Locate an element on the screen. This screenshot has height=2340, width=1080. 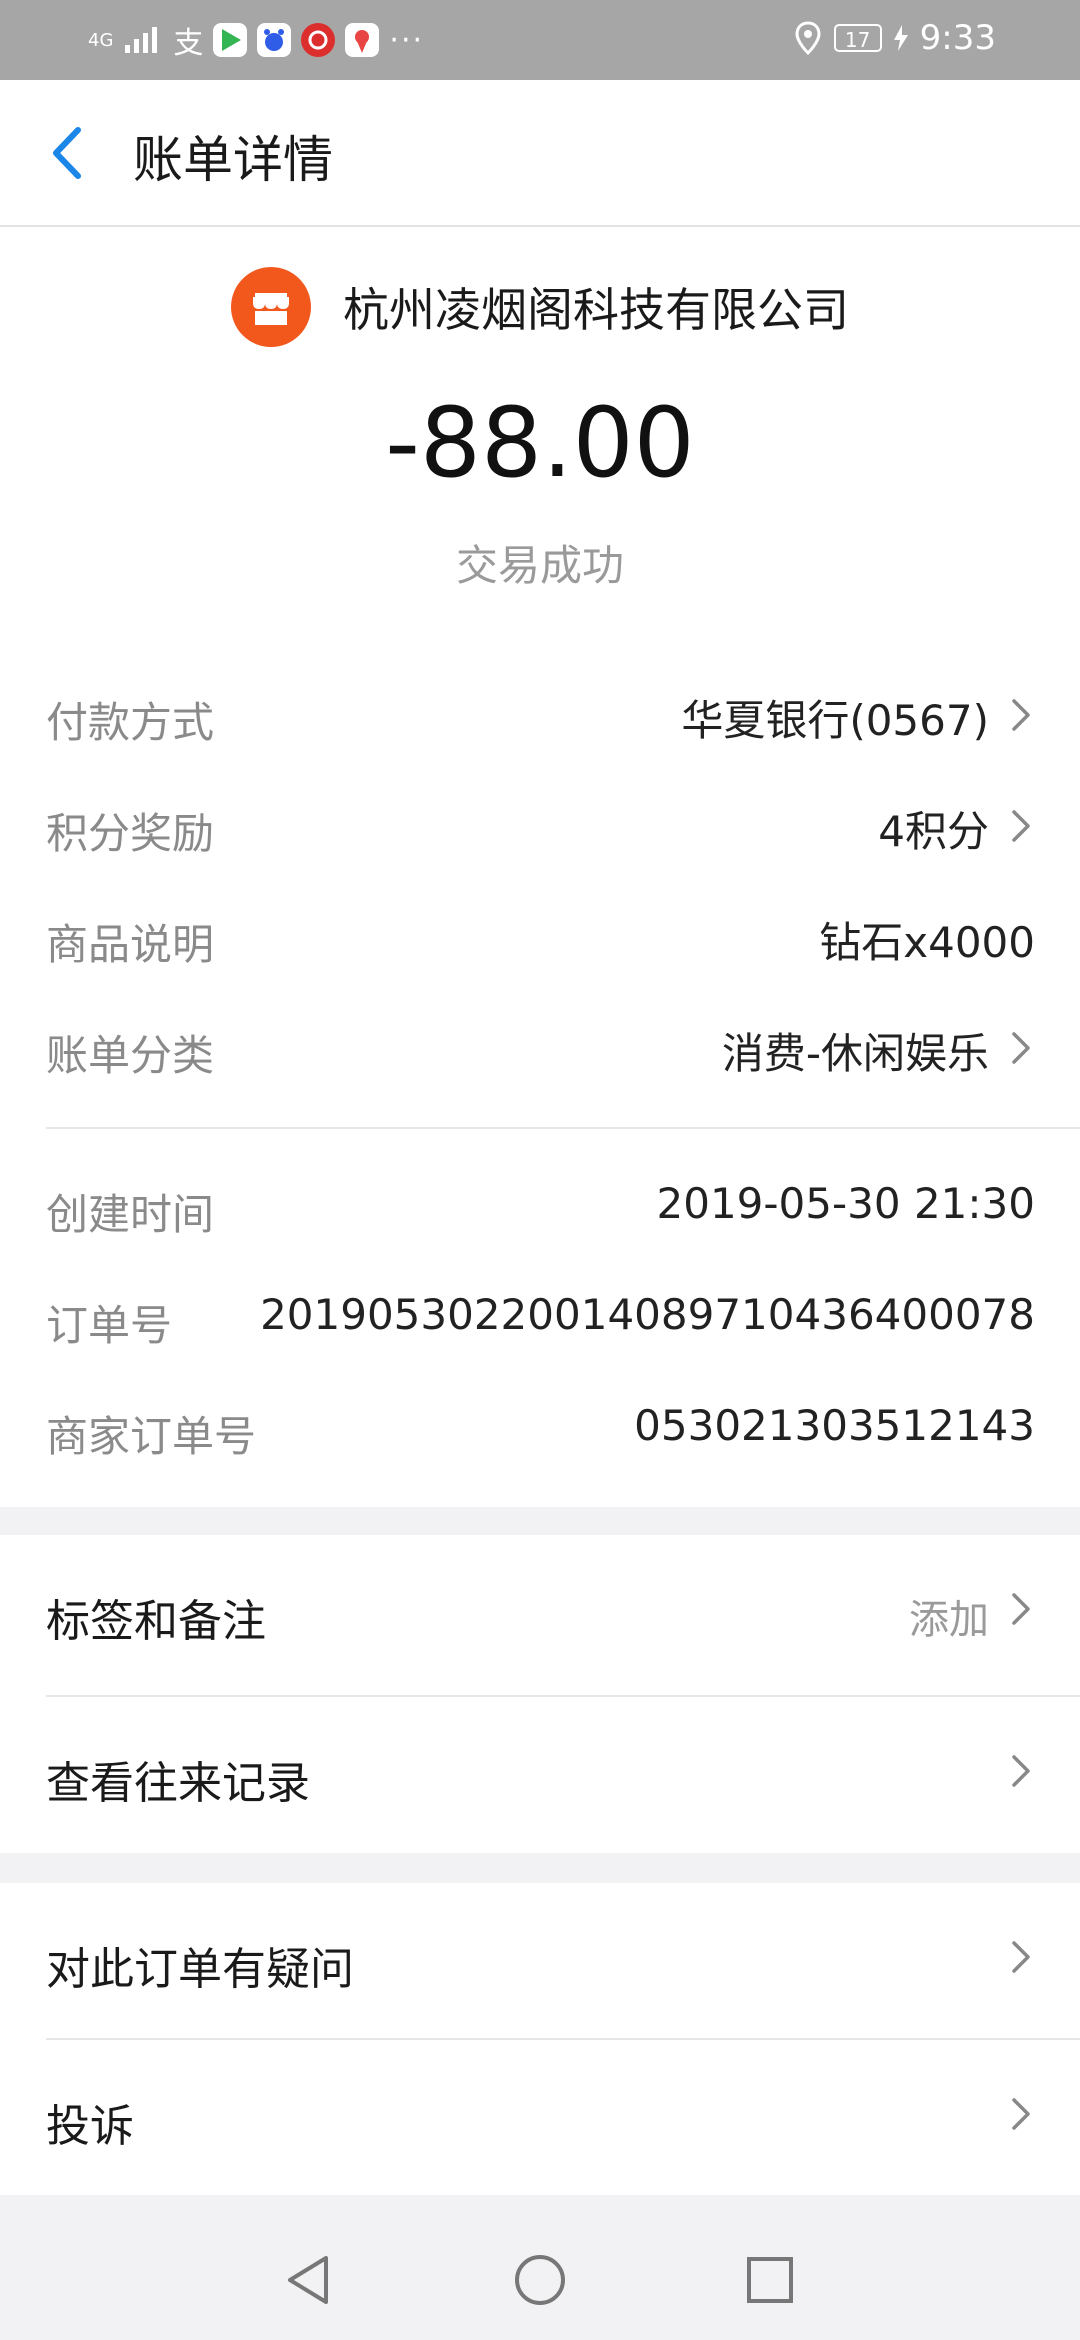
battery-icon: 17 is located at coordinates (857, 38).